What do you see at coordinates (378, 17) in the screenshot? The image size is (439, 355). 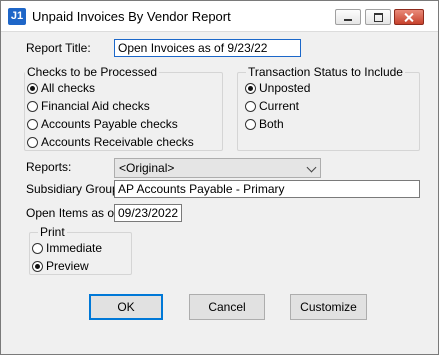 I see `maximize-icon` at bounding box center [378, 17].